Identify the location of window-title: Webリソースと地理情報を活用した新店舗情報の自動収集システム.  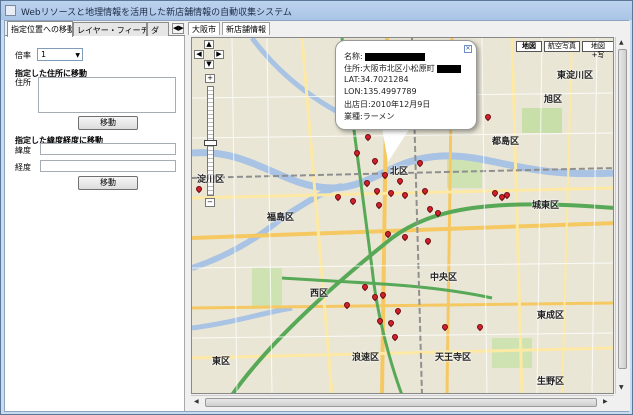
(156, 13).